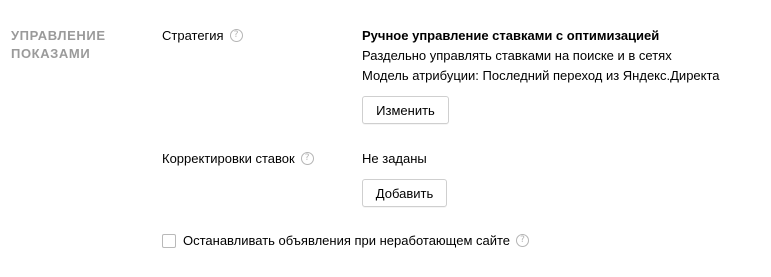  I want to click on corrections-value: Не заданы, so click(394, 158).